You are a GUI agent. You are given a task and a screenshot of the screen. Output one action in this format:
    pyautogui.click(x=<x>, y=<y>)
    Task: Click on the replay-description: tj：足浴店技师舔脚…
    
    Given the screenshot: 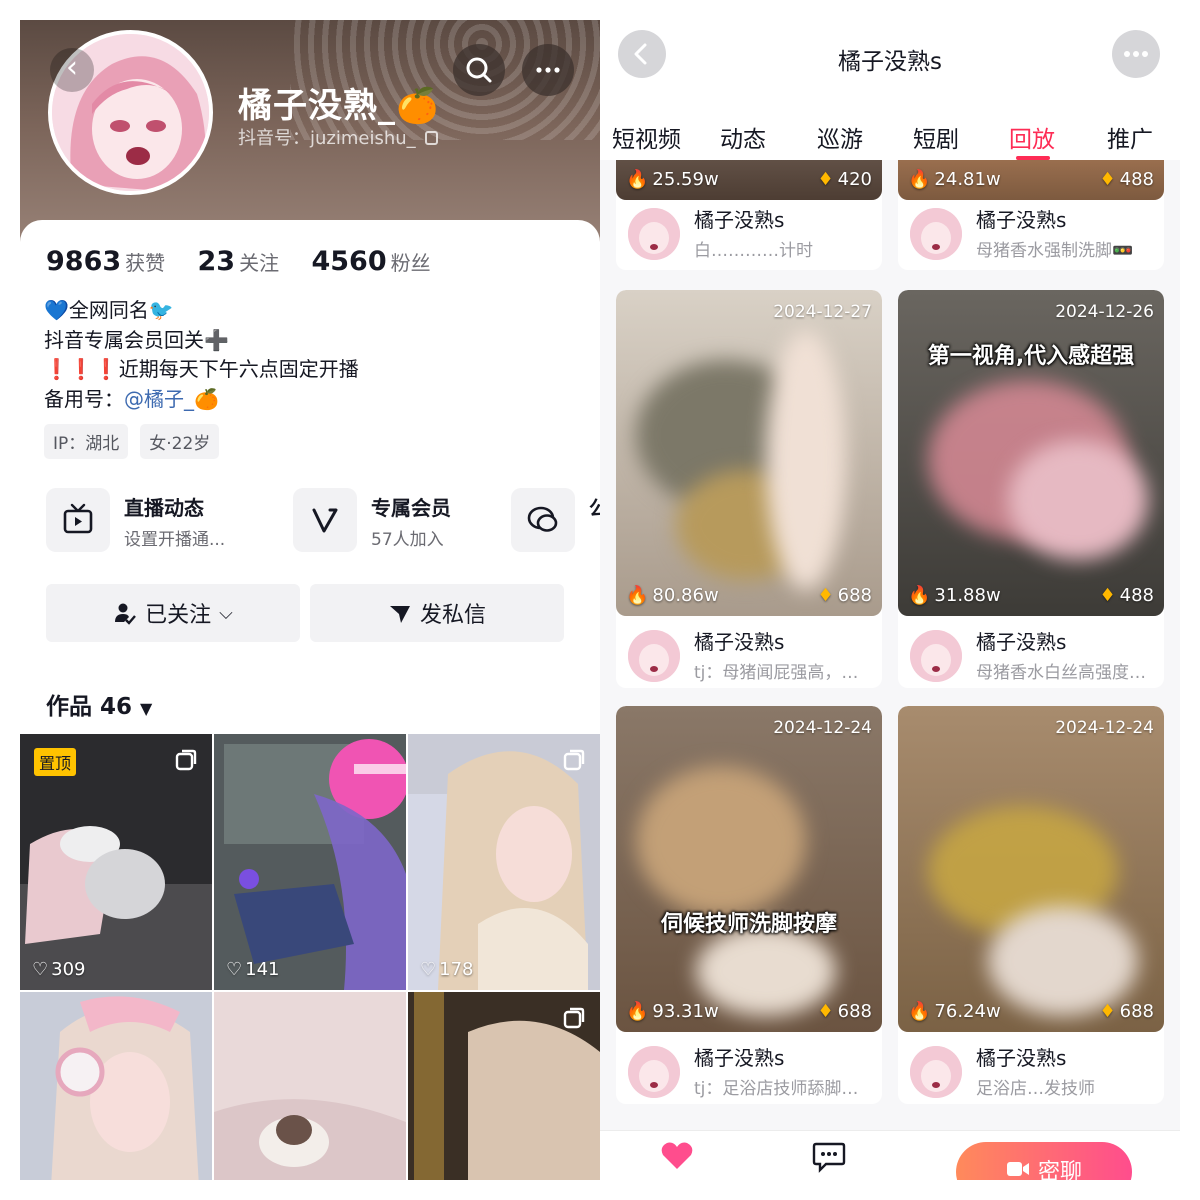 What is the action you would take?
    pyautogui.click(x=776, y=1089)
    